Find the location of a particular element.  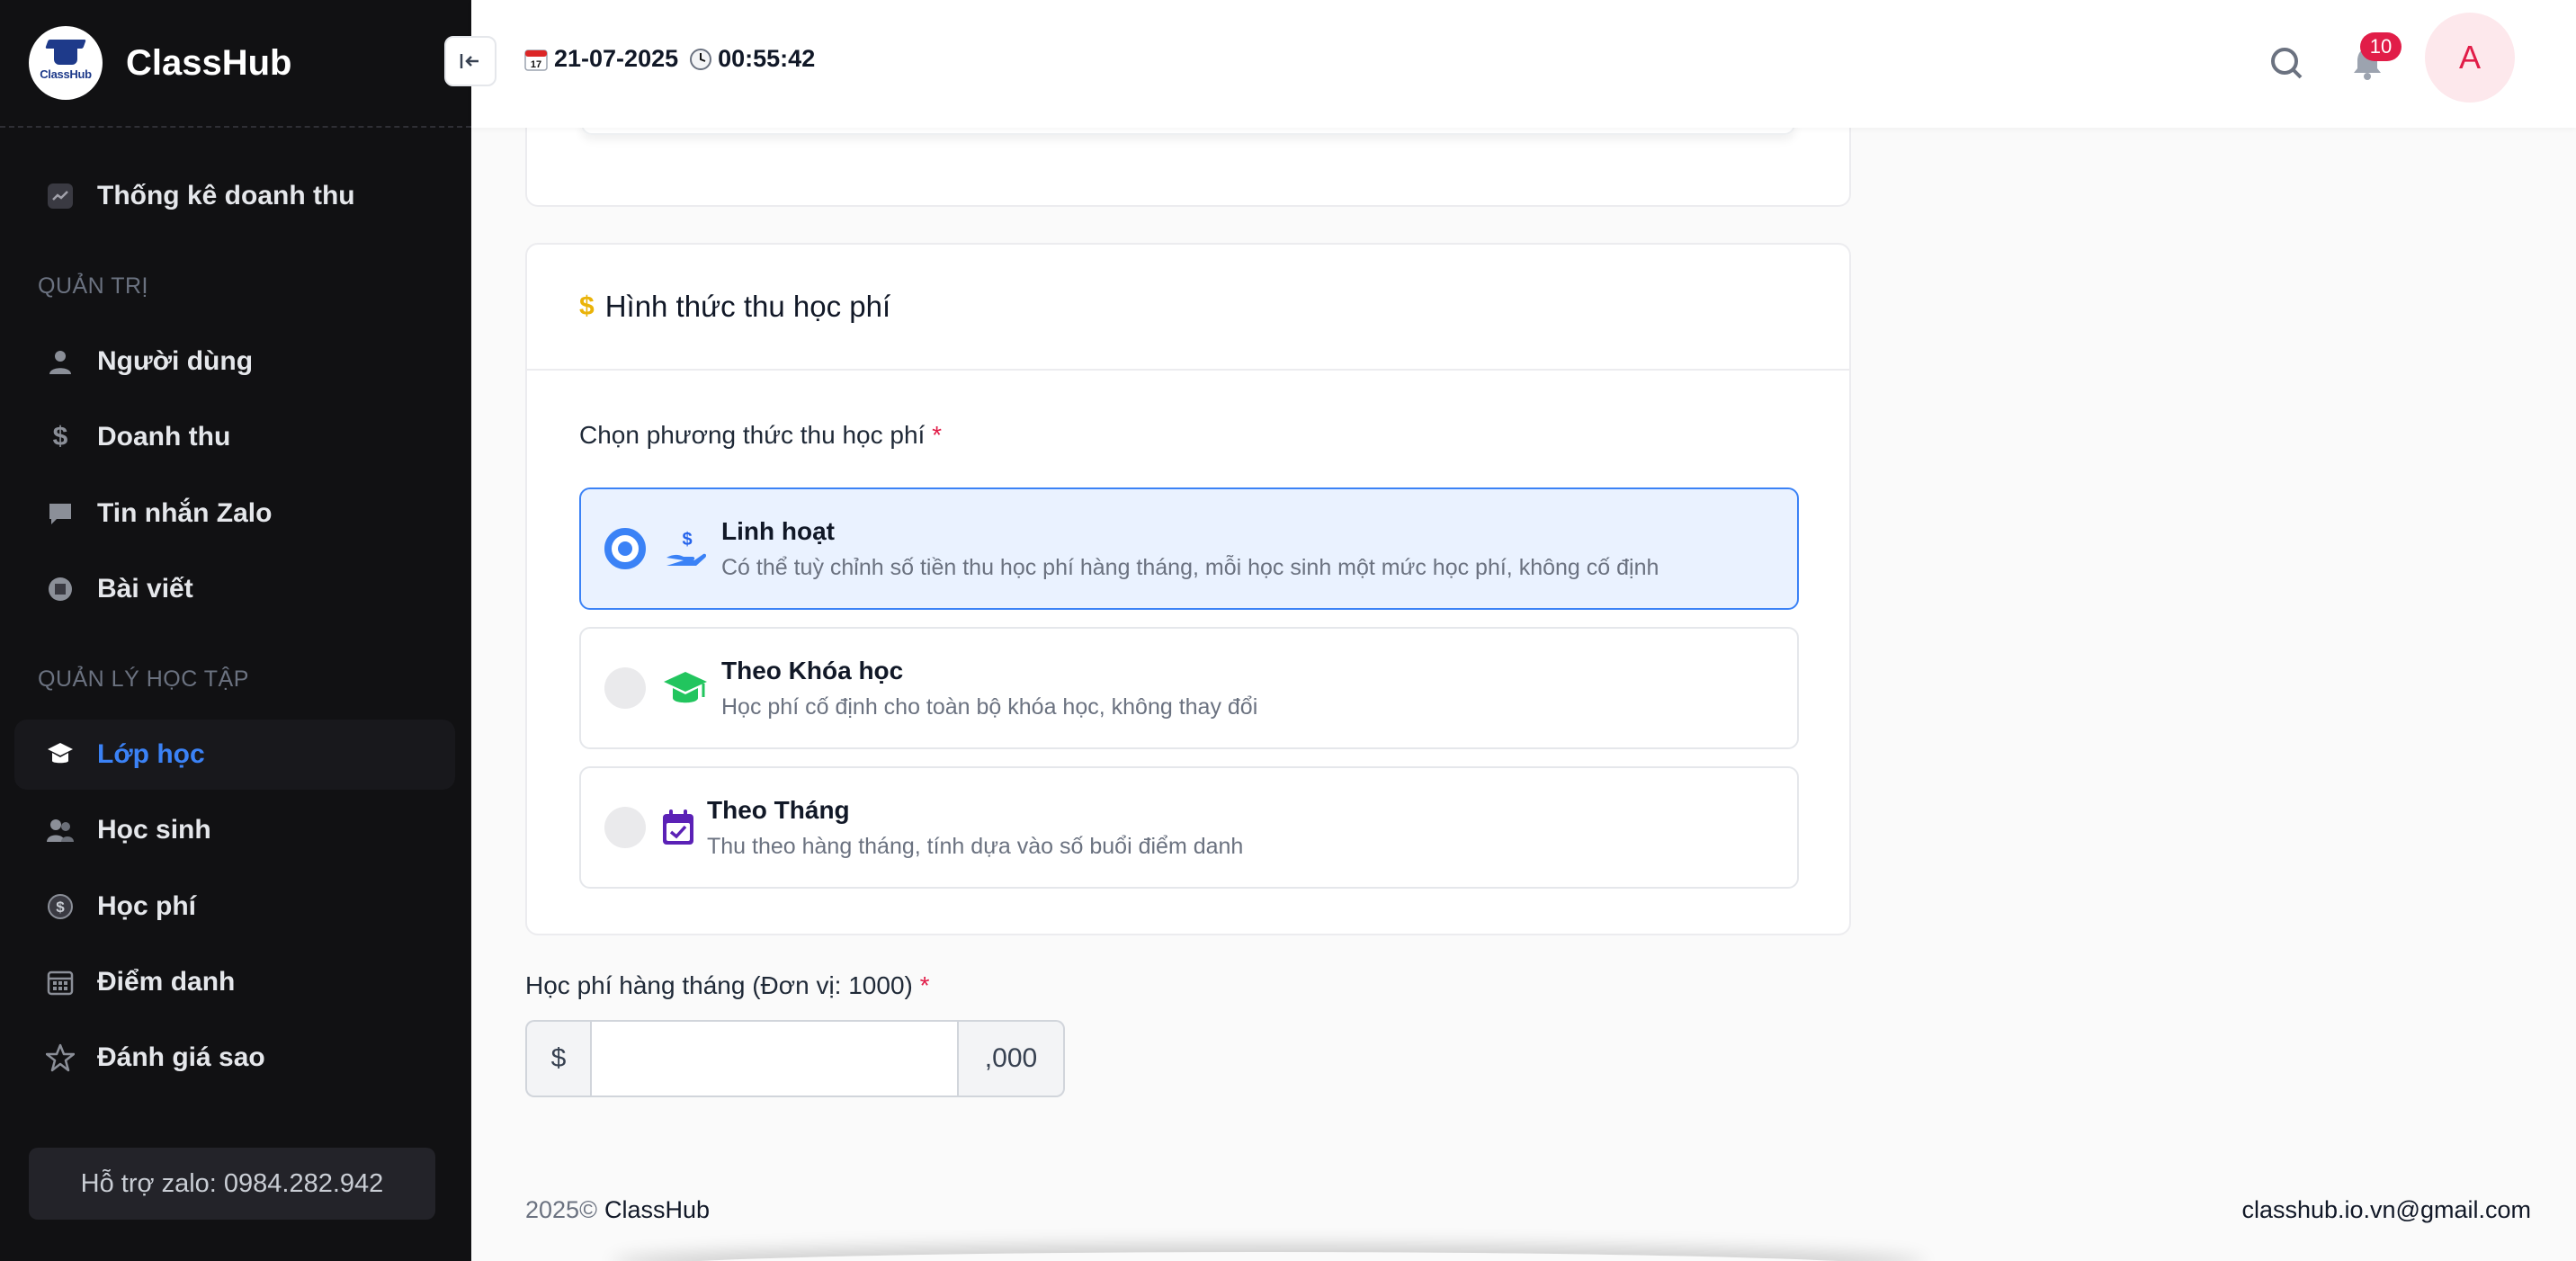

current-time: 00:55:42 is located at coordinates (767, 58).